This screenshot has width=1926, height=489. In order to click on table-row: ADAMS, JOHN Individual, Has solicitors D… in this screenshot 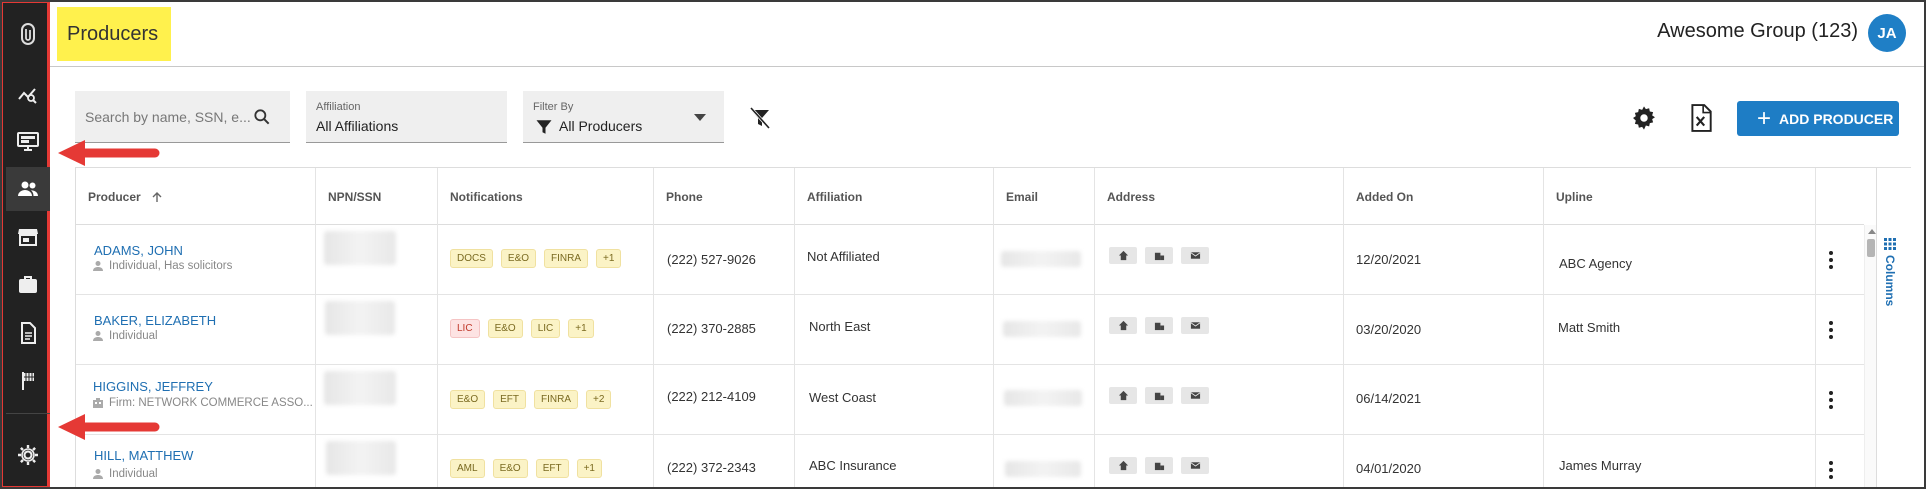, I will do `click(970, 260)`.